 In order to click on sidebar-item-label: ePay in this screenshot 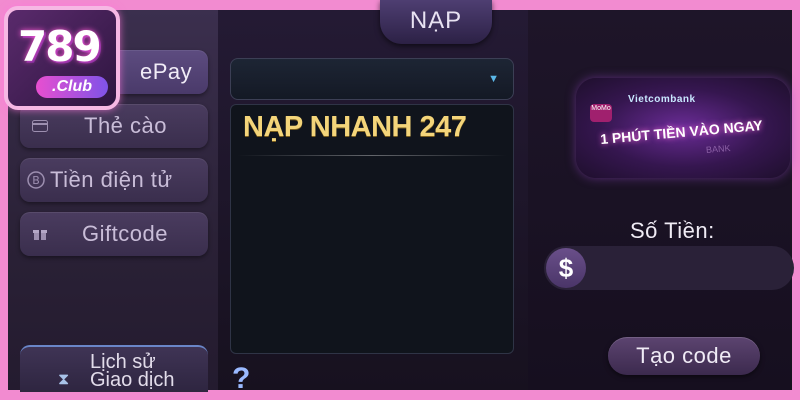, I will do `click(166, 71)`.